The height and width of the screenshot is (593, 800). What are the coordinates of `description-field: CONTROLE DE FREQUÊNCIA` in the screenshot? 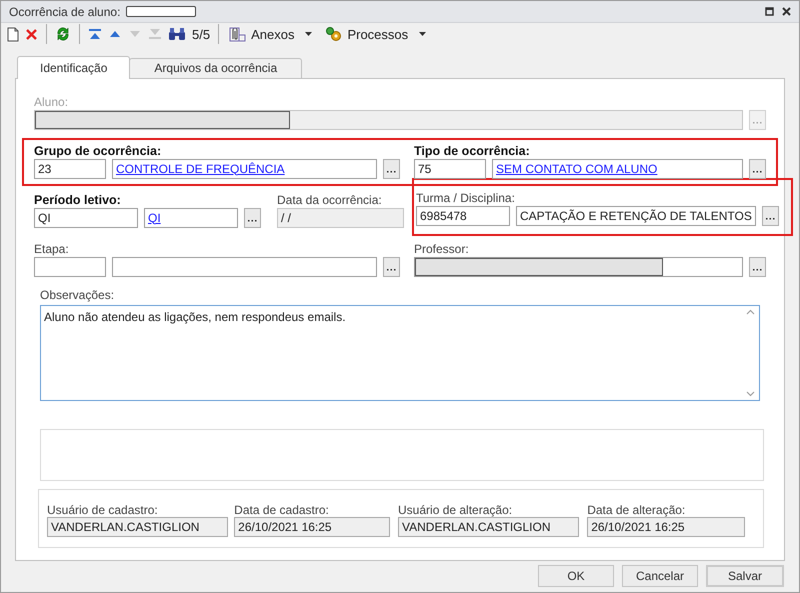 It's located at (244, 168).